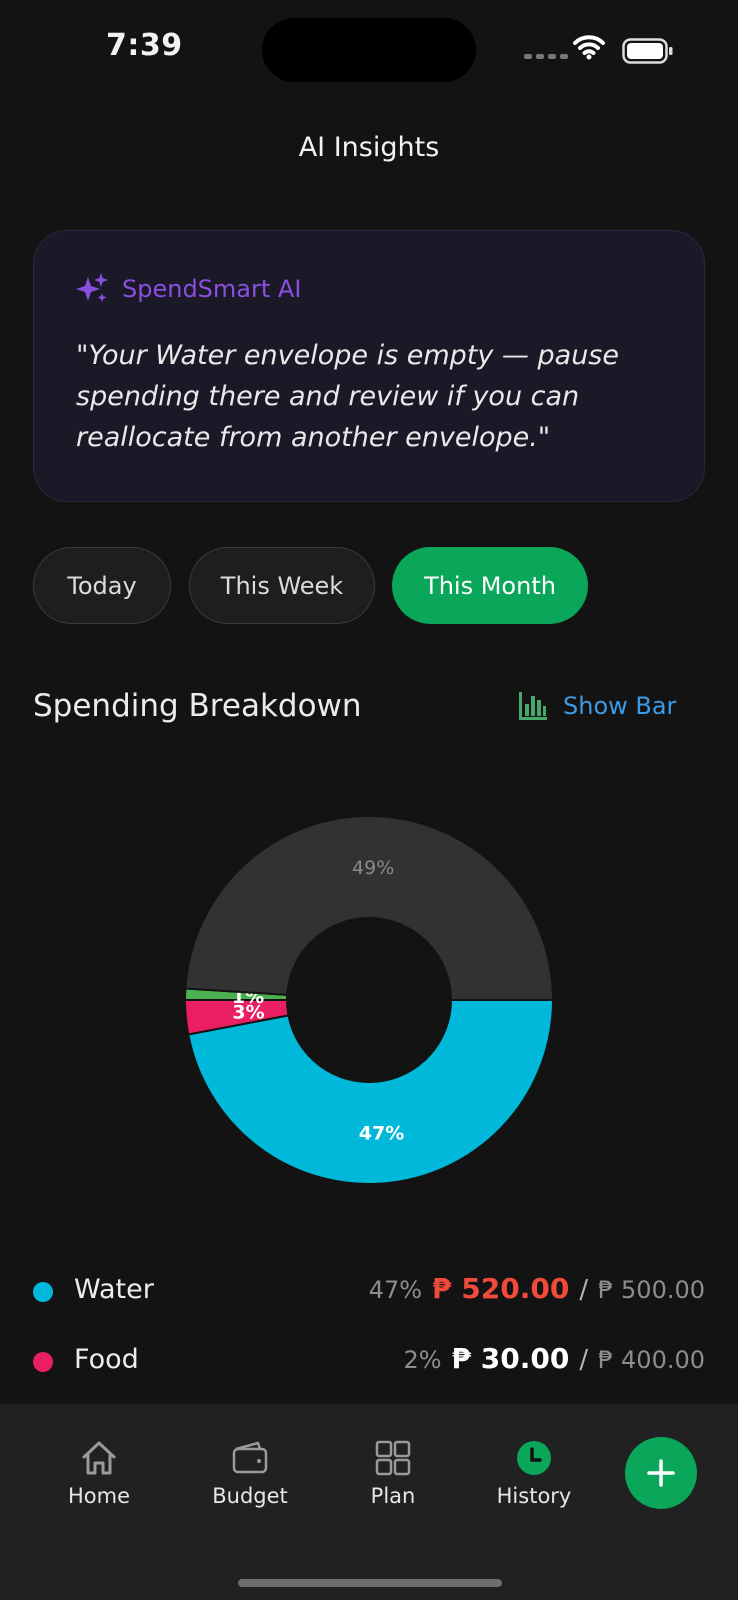 This screenshot has width=738, height=1600. I want to click on legend-row-food: Food 2% ₱ 30.00 / ₱ 400.00, so click(369, 1362).